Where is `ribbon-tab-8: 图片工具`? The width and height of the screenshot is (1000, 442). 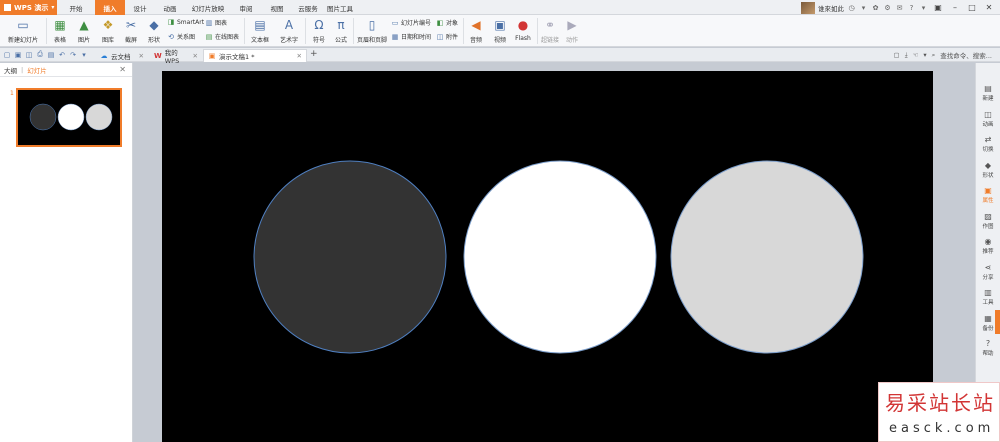 ribbon-tab-8: 图片工具 is located at coordinates (340, 7).